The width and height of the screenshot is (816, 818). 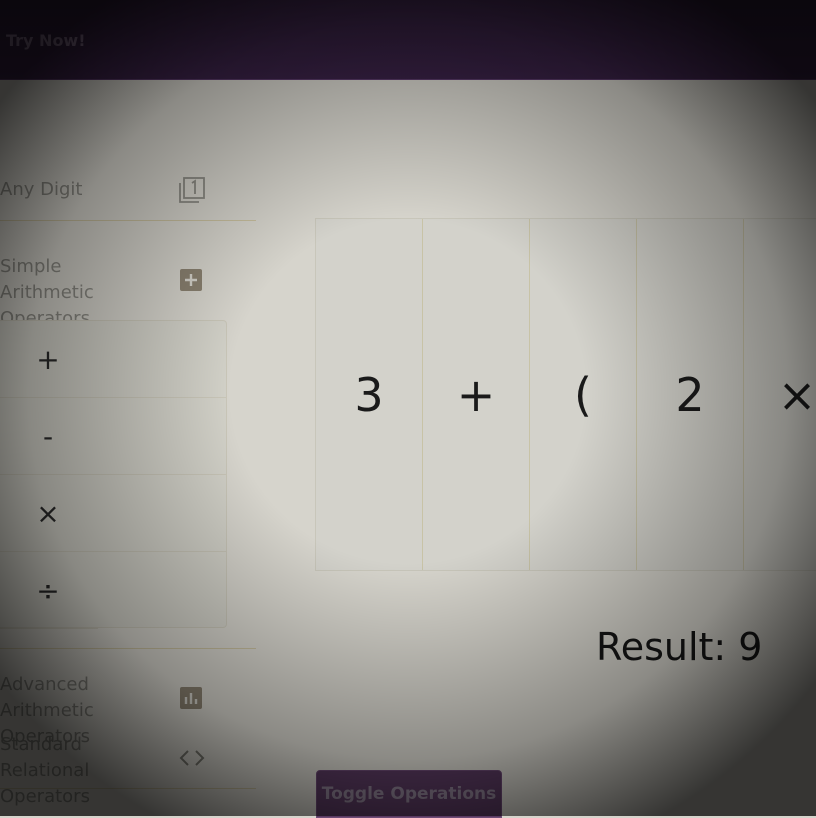 What do you see at coordinates (113, 359) in the screenshot?
I see `operator-item-plus: +` at bounding box center [113, 359].